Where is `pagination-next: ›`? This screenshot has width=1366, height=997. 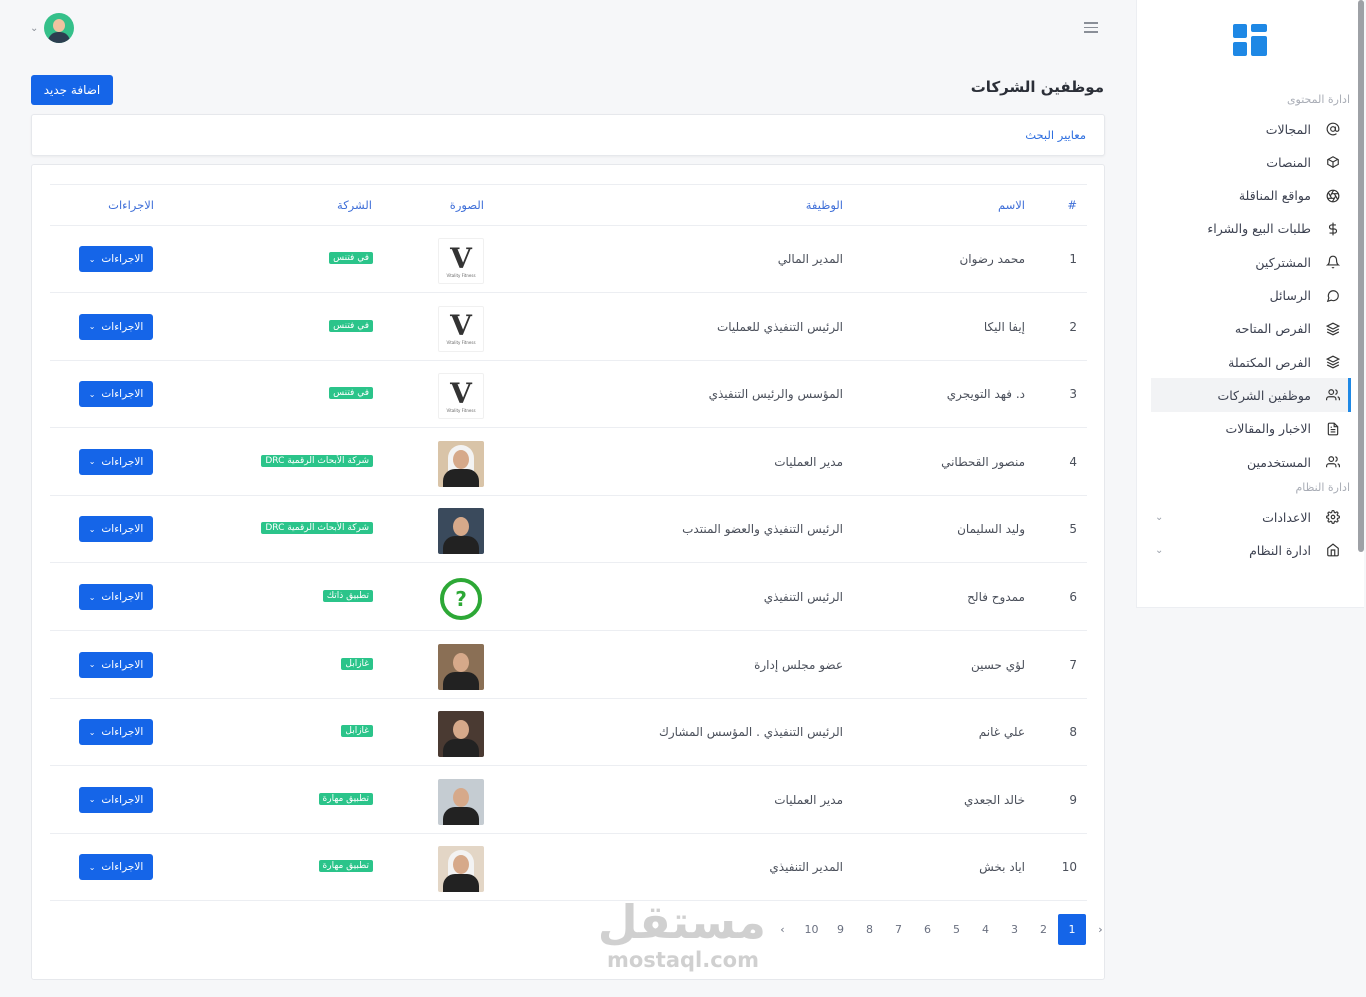
pagination-next: › is located at coordinates (782, 929).